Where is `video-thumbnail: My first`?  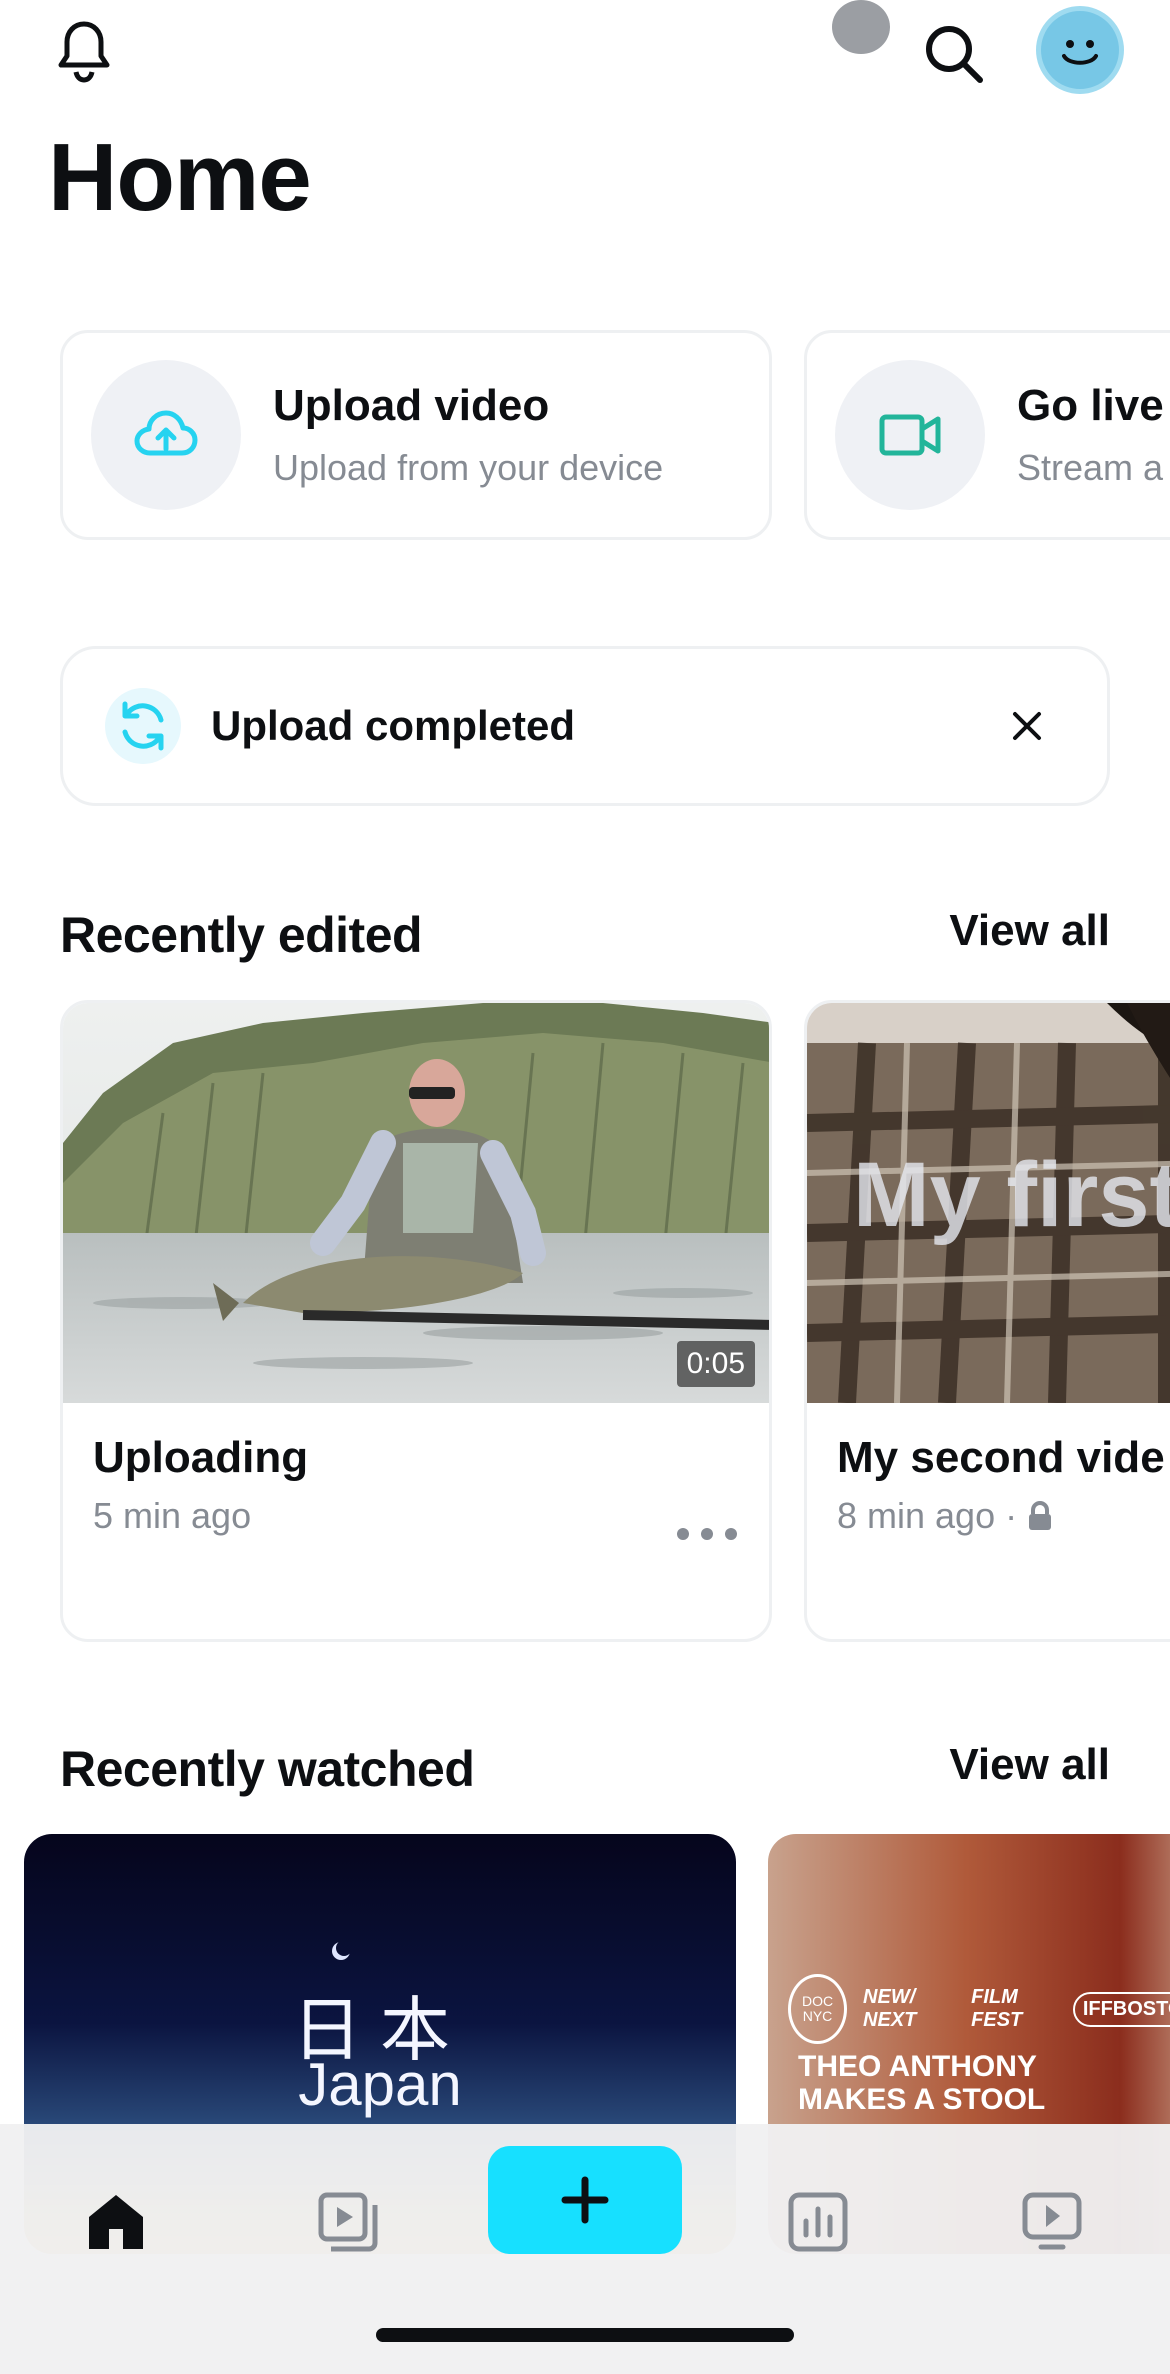
video-thumbnail: My first is located at coordinates (988, 1203).